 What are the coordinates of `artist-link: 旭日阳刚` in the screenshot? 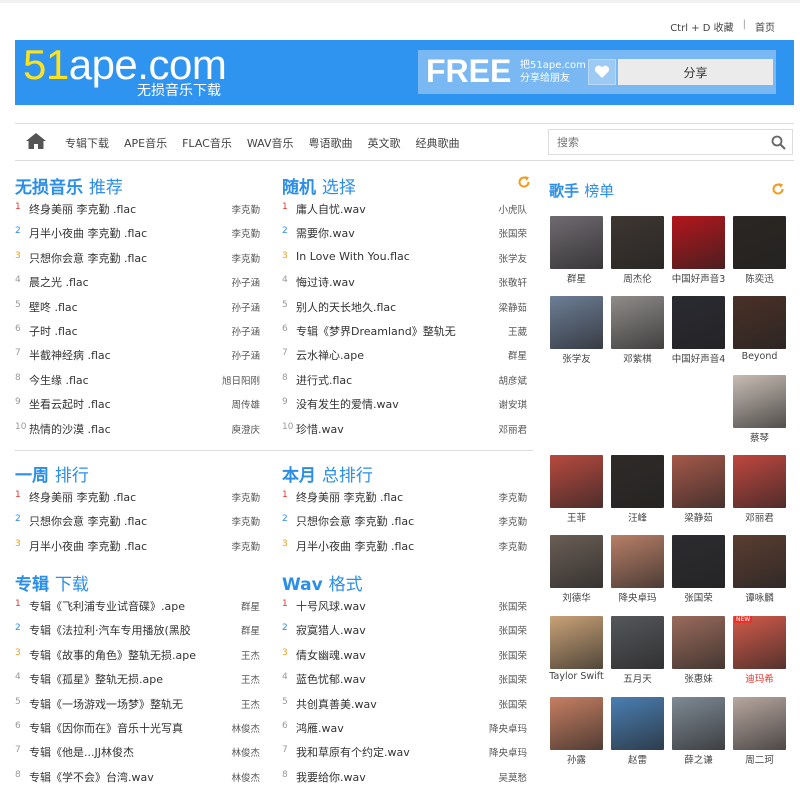 It's located at (241, 380).